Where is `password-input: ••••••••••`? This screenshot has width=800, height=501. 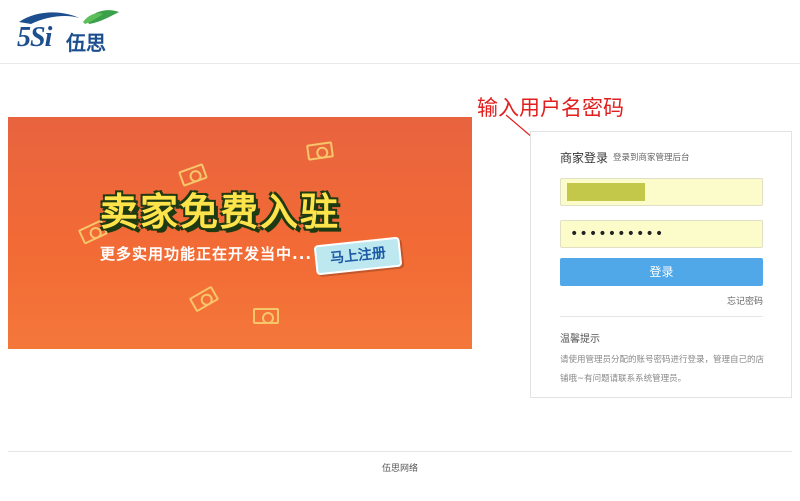
password-input: •••••••••• is located at coordinates (661, 234).